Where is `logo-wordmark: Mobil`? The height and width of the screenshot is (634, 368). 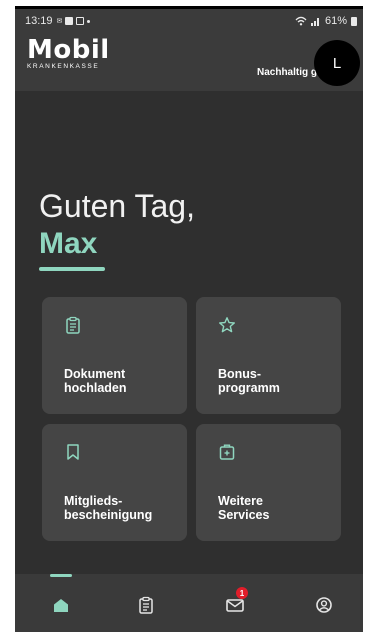 logo-wordmark: Mobil is located at coordinates (68, 50).